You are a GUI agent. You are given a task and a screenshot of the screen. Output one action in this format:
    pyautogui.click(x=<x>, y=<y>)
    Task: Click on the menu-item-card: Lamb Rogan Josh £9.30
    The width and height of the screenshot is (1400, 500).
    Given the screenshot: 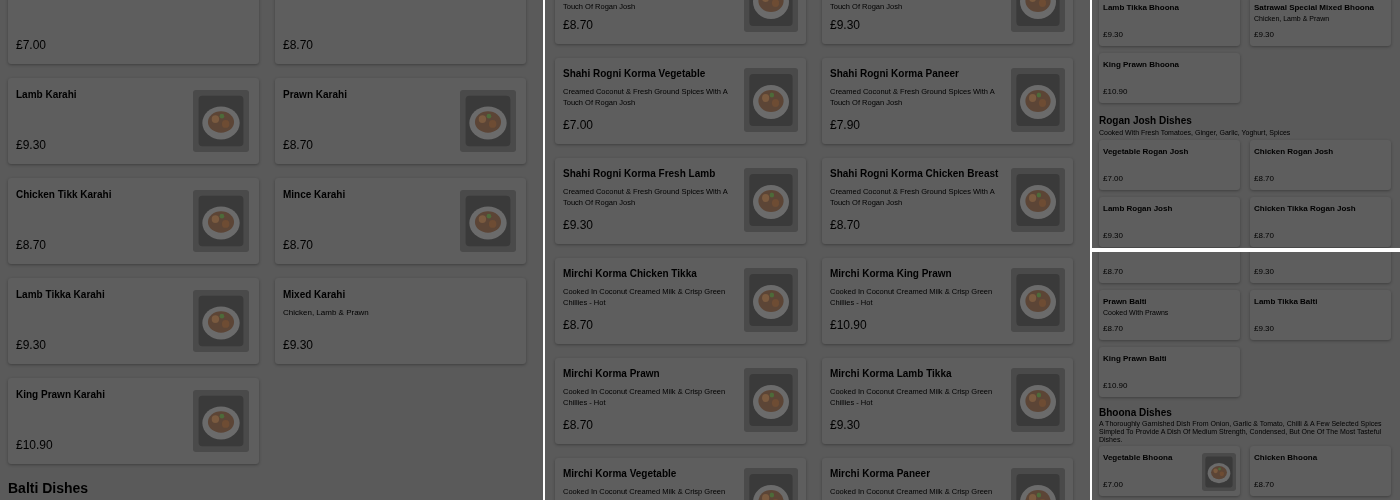 What is the action you would take?
    pyautogui.click(x=1169, y=222)
    